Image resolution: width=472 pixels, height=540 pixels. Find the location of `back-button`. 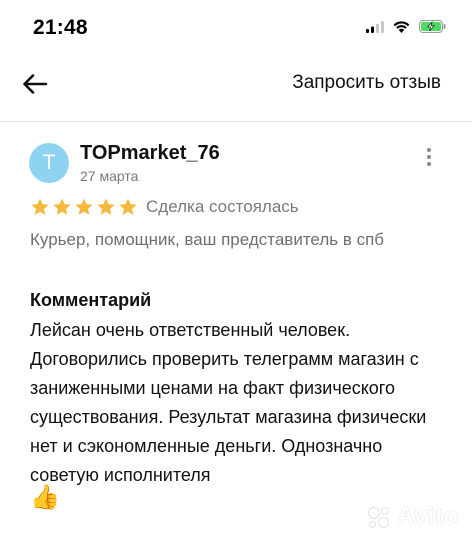

back-button is located at coordinates (35, 84).